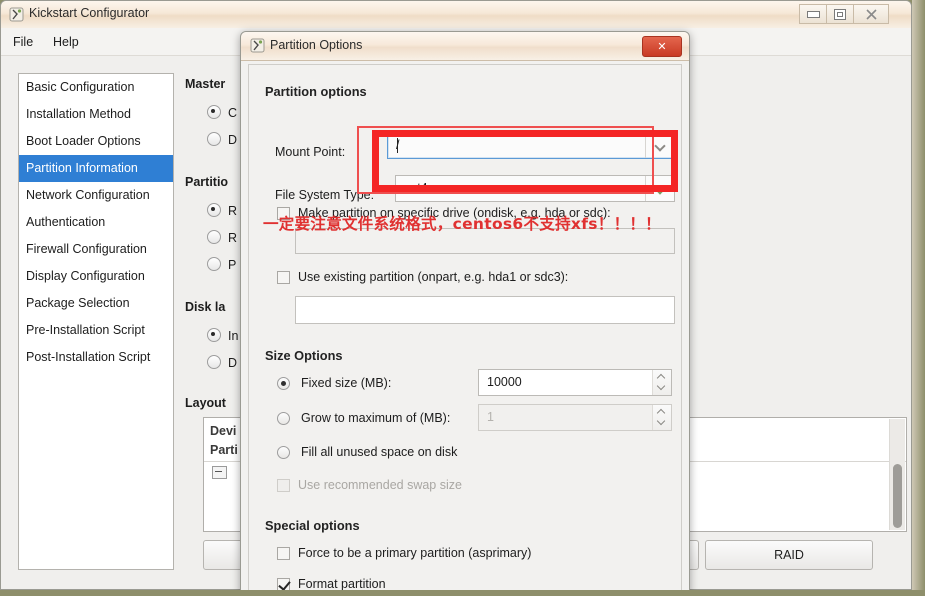  Describe the element at coordinates (222, 112) in the screenshot. I see `master-option-1: C` at that location.